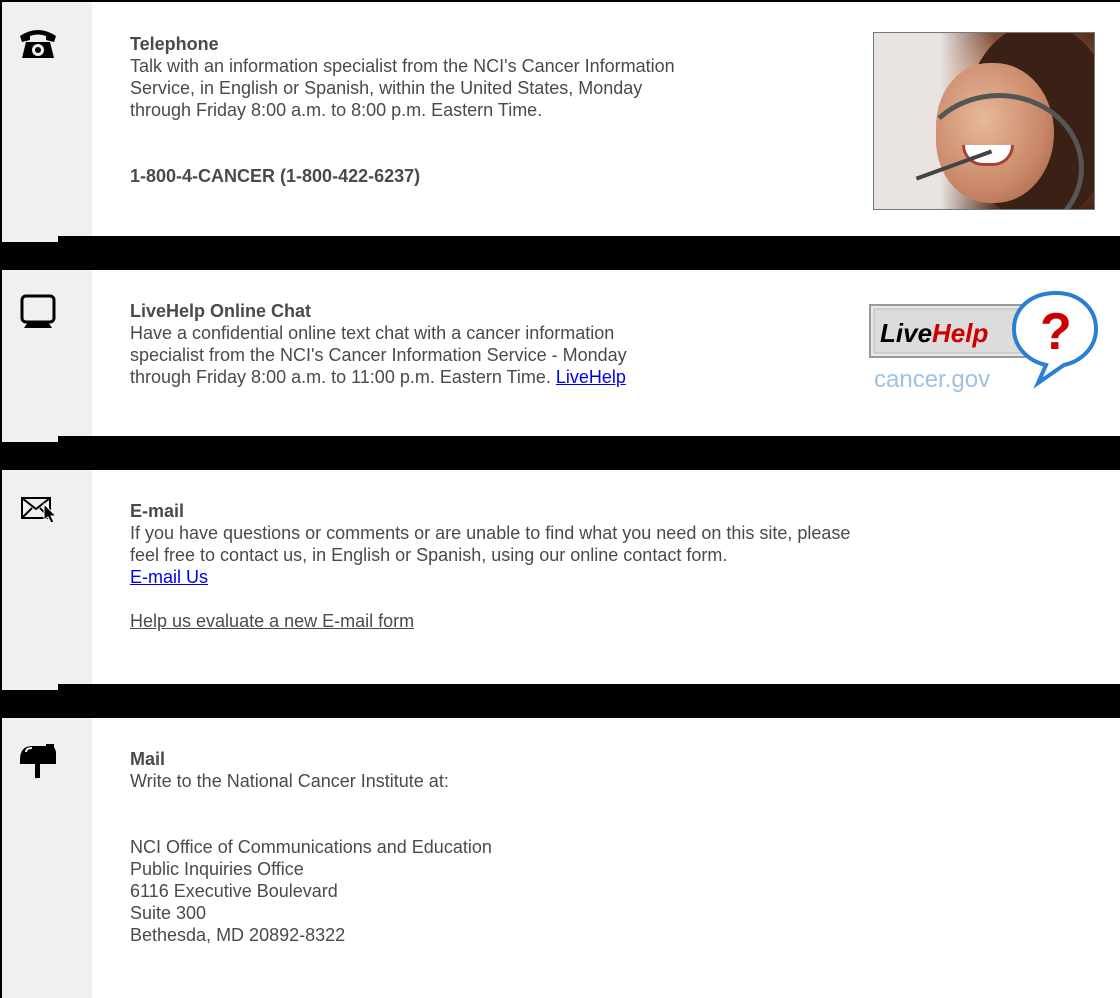 Image resolution: width=1120 pixels, height=998 pixels. What do you see at coordinates (169, 577) in the screenshot?
I see `email-us-link: E-mail Us` at bounding box center [169, 577].